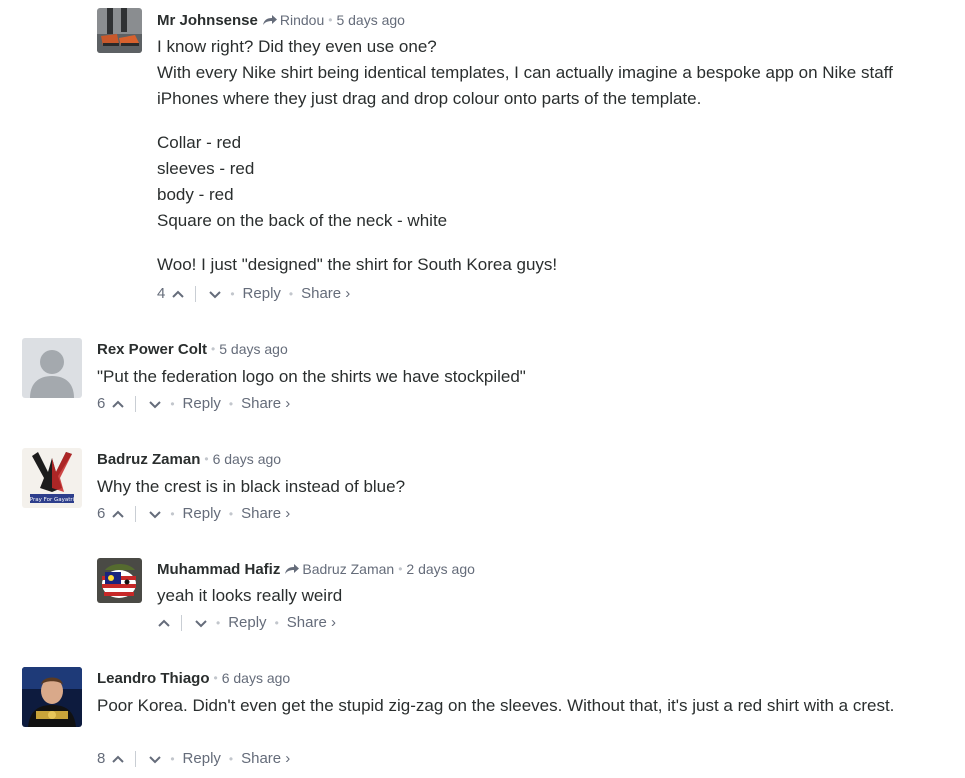  I want to click on comment-header: Leandro Thiago • 6 days ago, so click(193, 678).